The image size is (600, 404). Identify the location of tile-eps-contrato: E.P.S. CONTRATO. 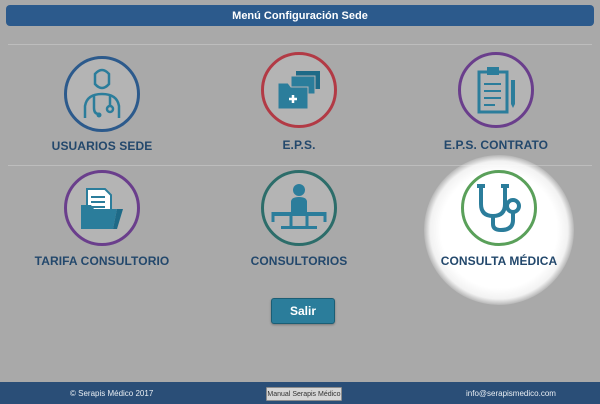
(496, 102).